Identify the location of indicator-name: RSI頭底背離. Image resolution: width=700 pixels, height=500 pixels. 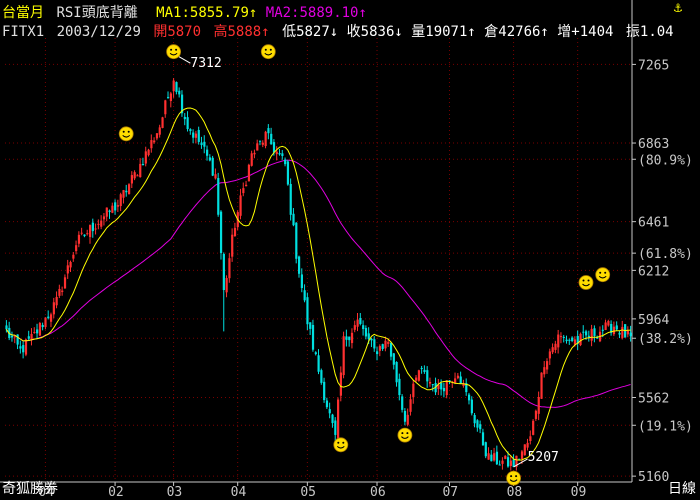
(96, 13).